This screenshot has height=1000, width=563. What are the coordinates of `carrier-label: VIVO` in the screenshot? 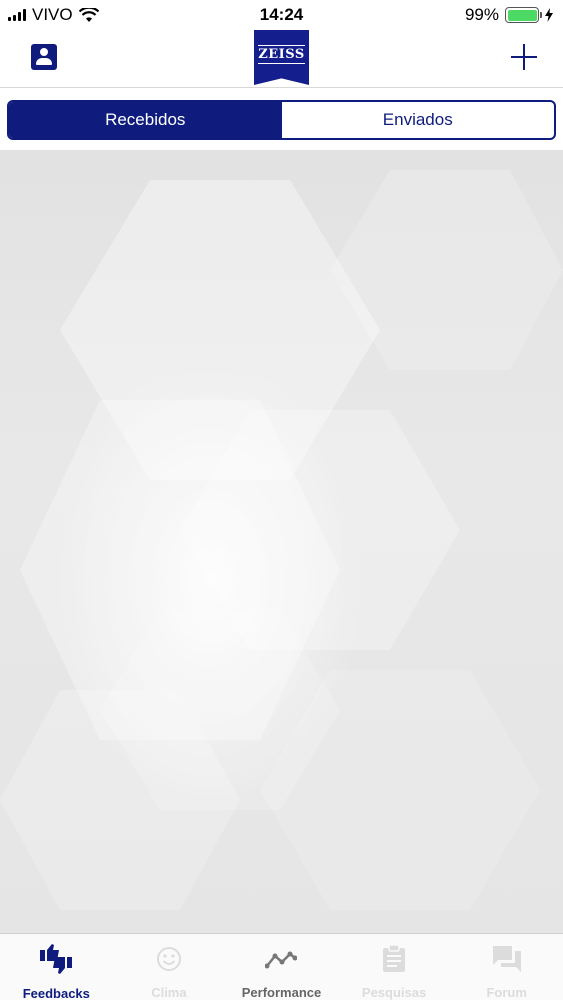 It's located at (52, 14).